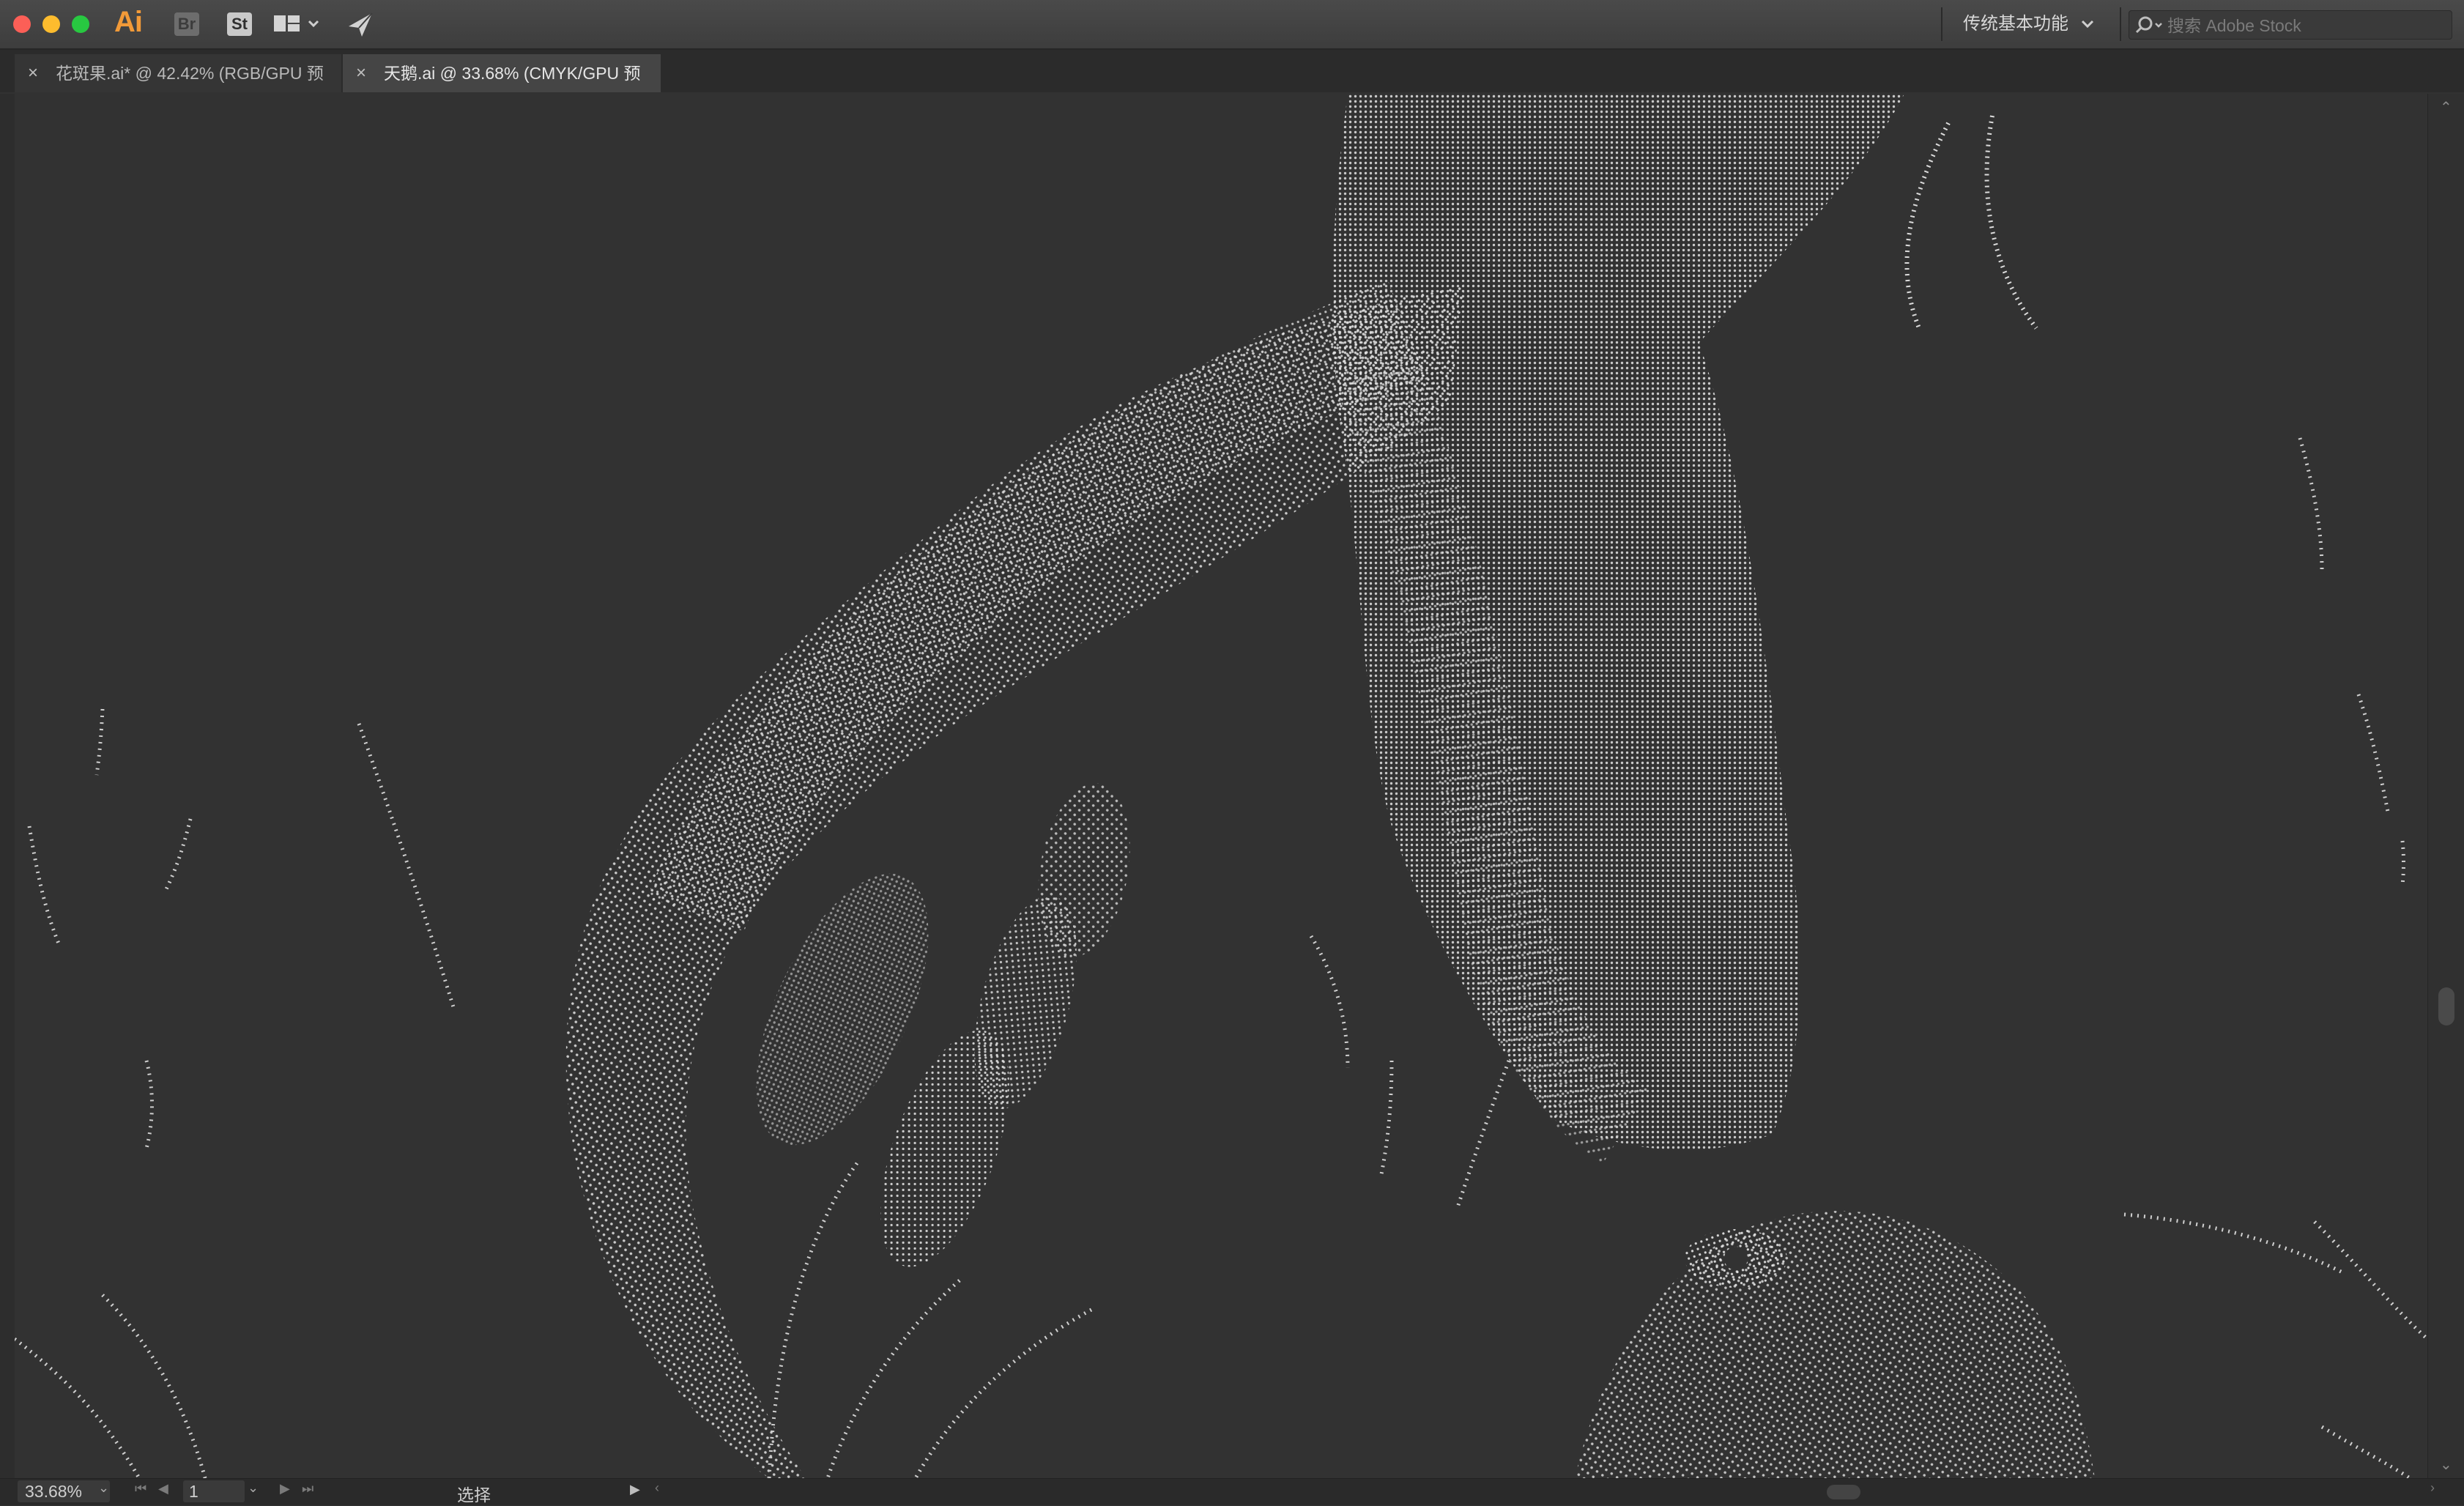 Image resolution: width=2464 pixels, height=1506 pixels. I want to click on zoom-level-field: 33.68%, so click(64, 1491).